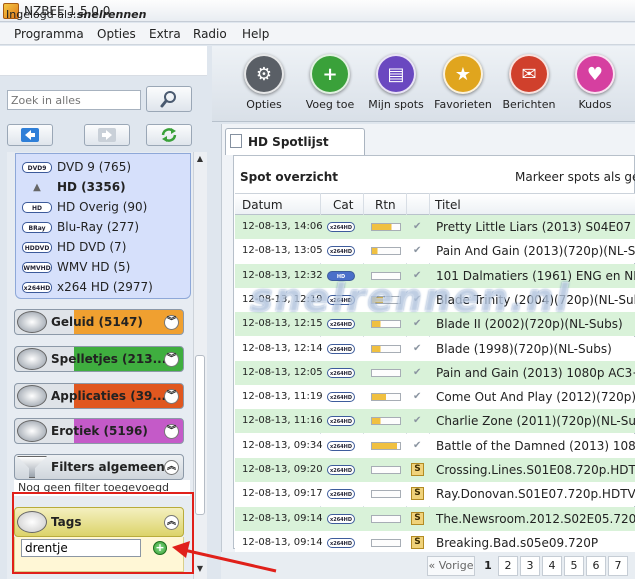 This screenshot has width=635, height=579. What do you see at coordinates (282, 251) in the screenshot?
I see `row-date: 12-08-13, 13:05` at bounding box center [282, 251].